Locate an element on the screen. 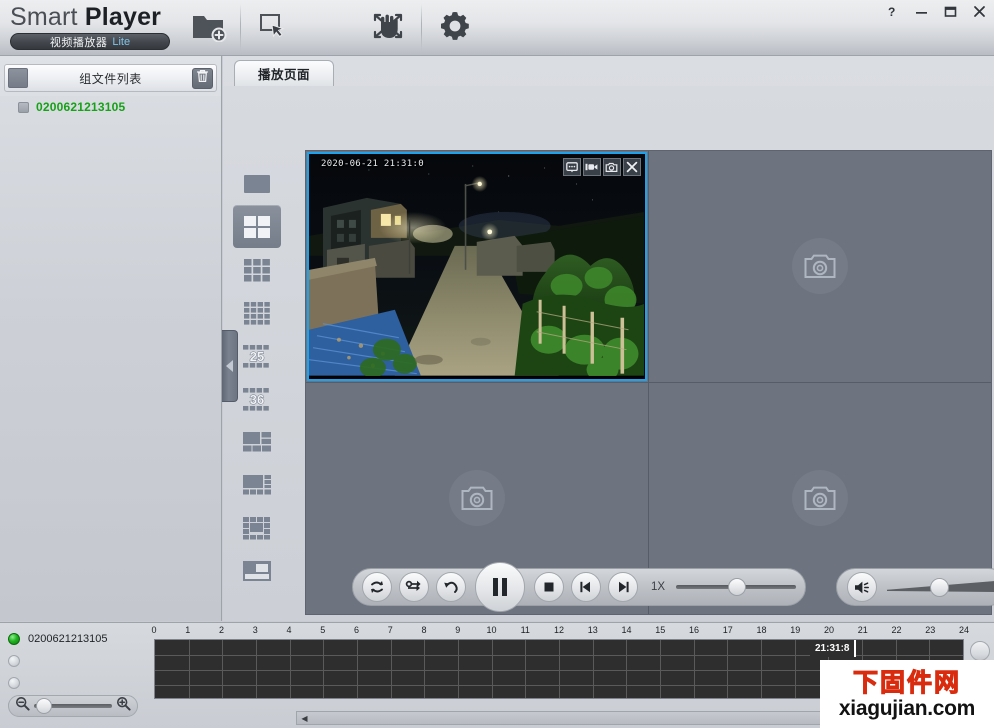 The height and width of the screenshot is (728, 994). volume-slider is located at coordinates (940, 587).